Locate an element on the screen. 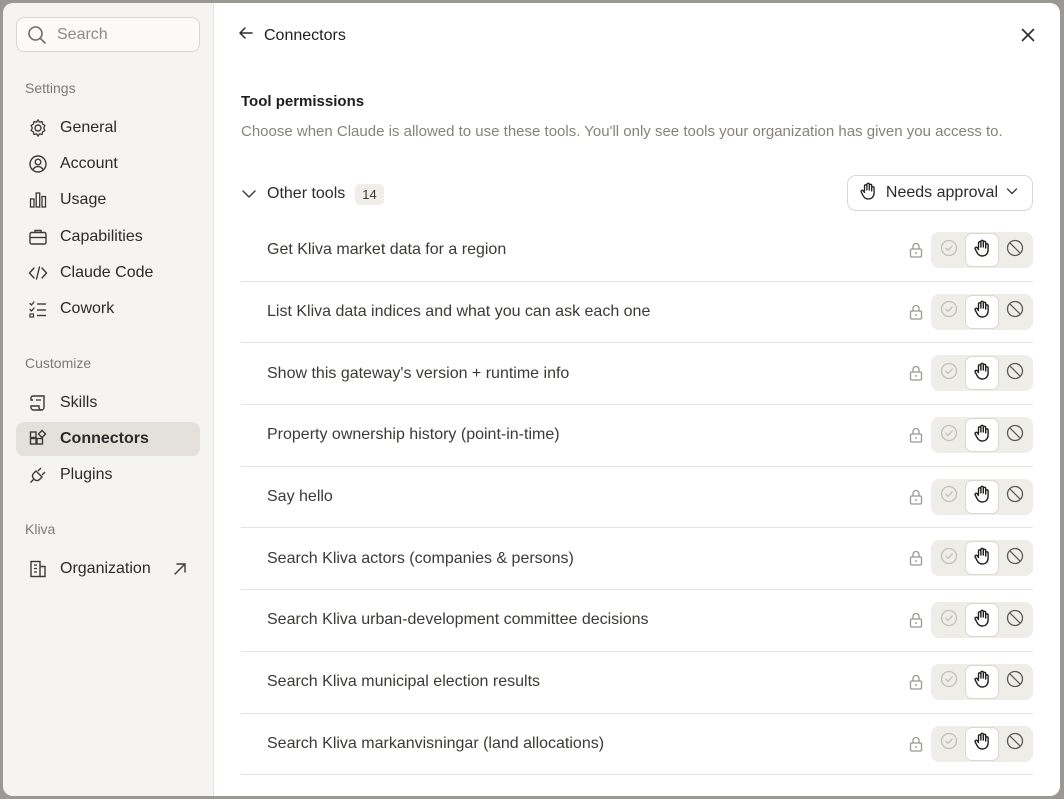 The width and height of the screenshot is (1064, 799). tool-group-header: Other tools 14 Needs approval is located at coordinates (637, 194).